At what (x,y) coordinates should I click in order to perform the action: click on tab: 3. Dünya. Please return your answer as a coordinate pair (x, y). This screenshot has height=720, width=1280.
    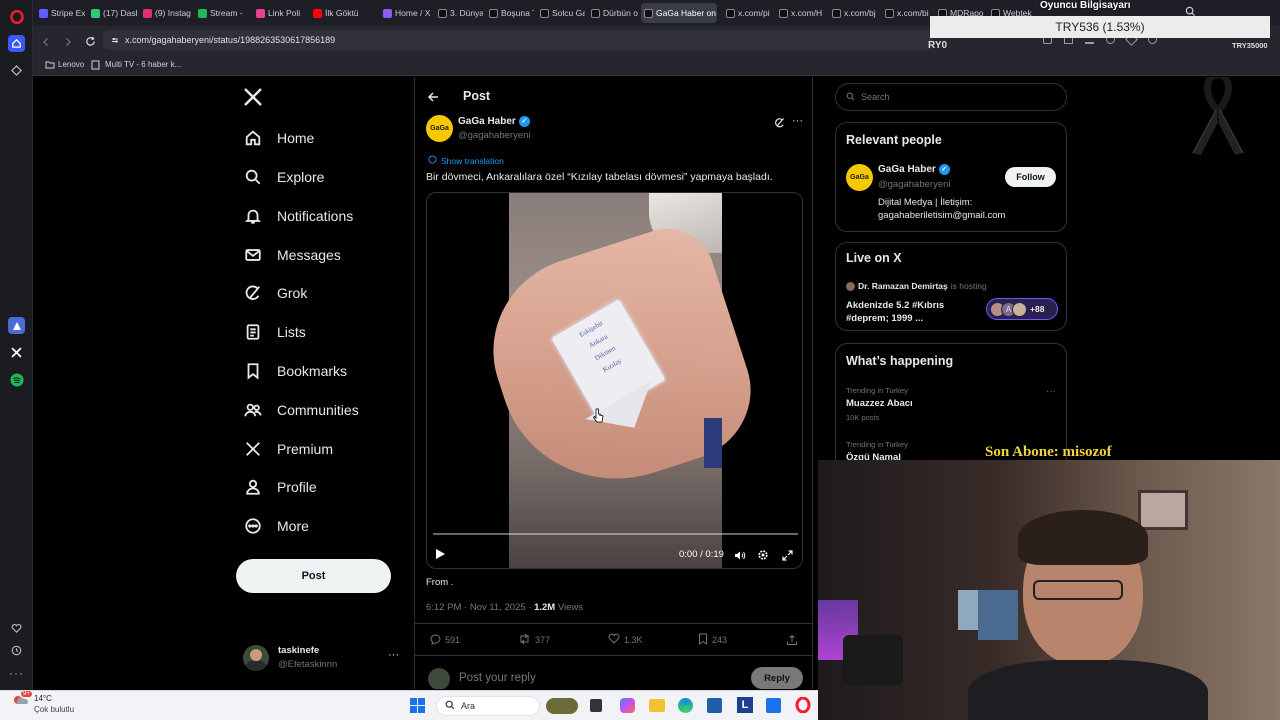
    Looking at the image, I should click on (459, 13).